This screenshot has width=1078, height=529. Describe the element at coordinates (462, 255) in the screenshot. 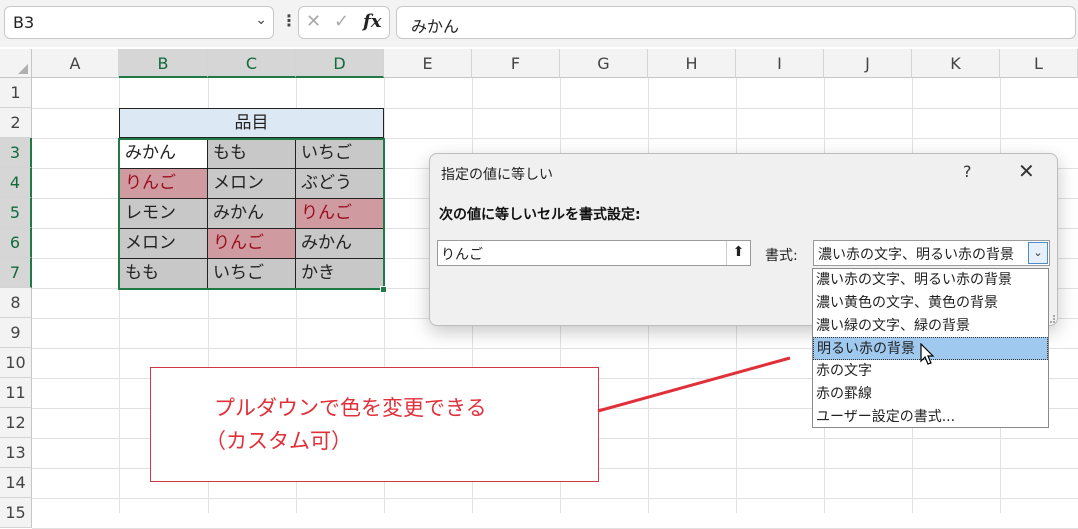

I see `value-input-text: りんご` at that location.